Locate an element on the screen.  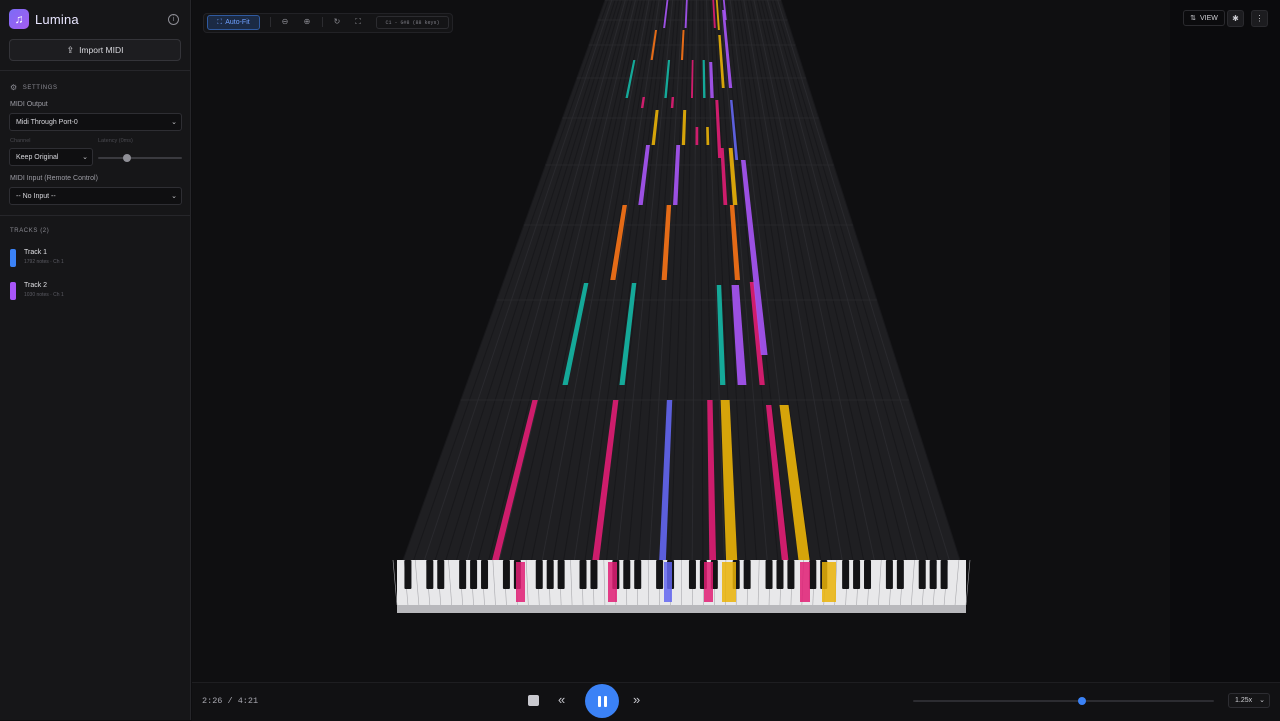
view-label: VIEW is located at coordinates (1209, 18).